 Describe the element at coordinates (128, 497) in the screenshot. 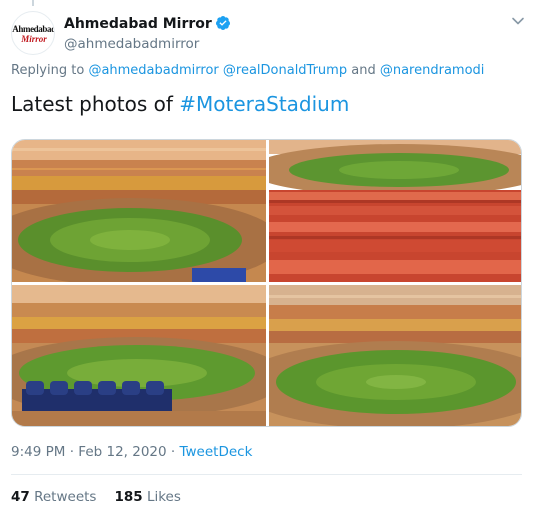

I see `likes-count: 185` at that location.